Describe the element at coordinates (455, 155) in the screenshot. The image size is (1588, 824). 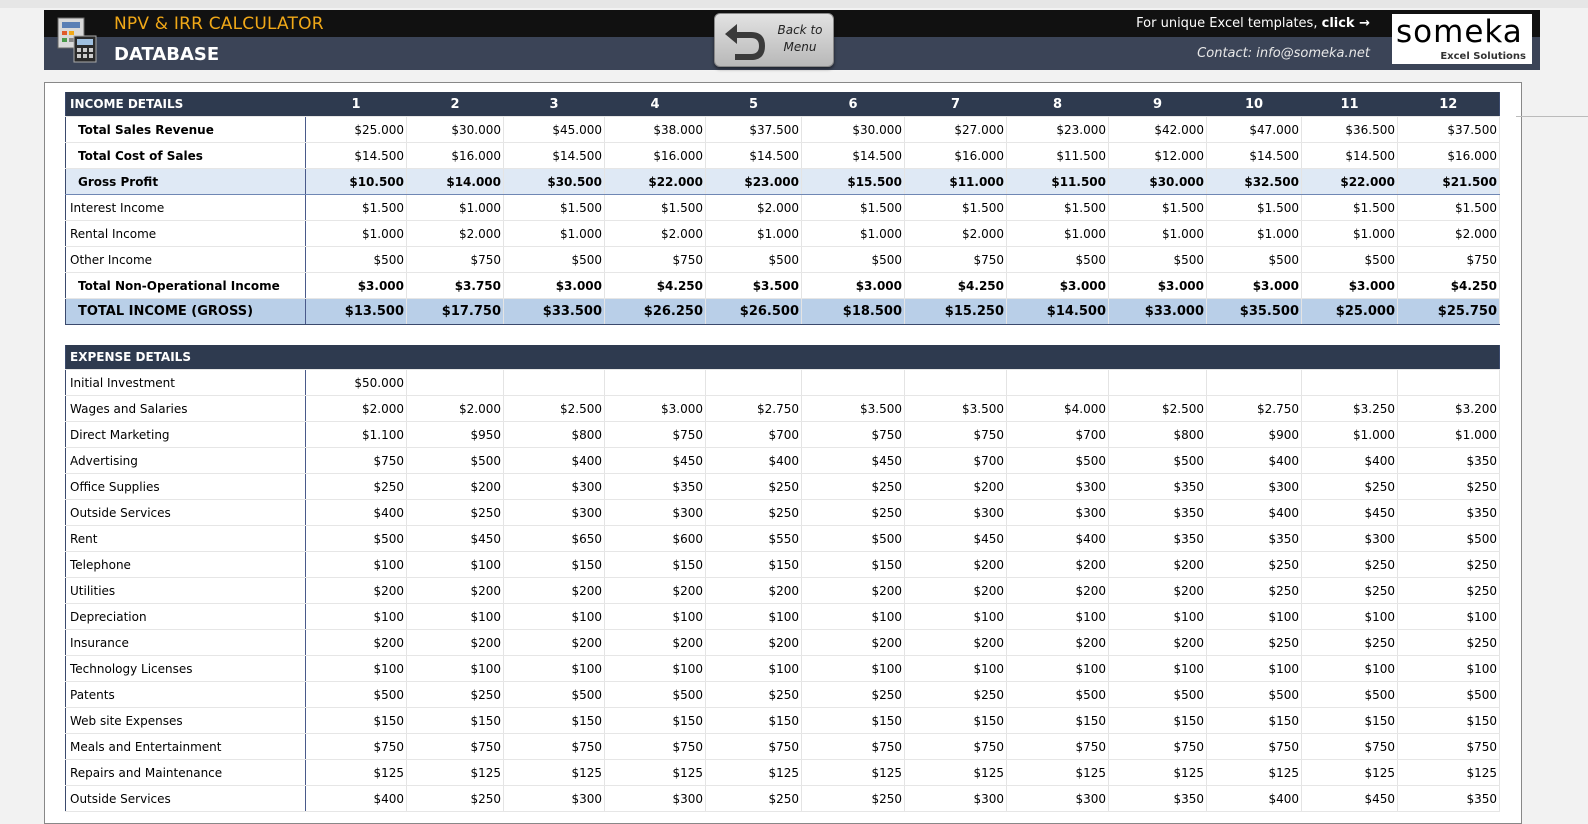
I see `income-cell: $16.000` at that location.